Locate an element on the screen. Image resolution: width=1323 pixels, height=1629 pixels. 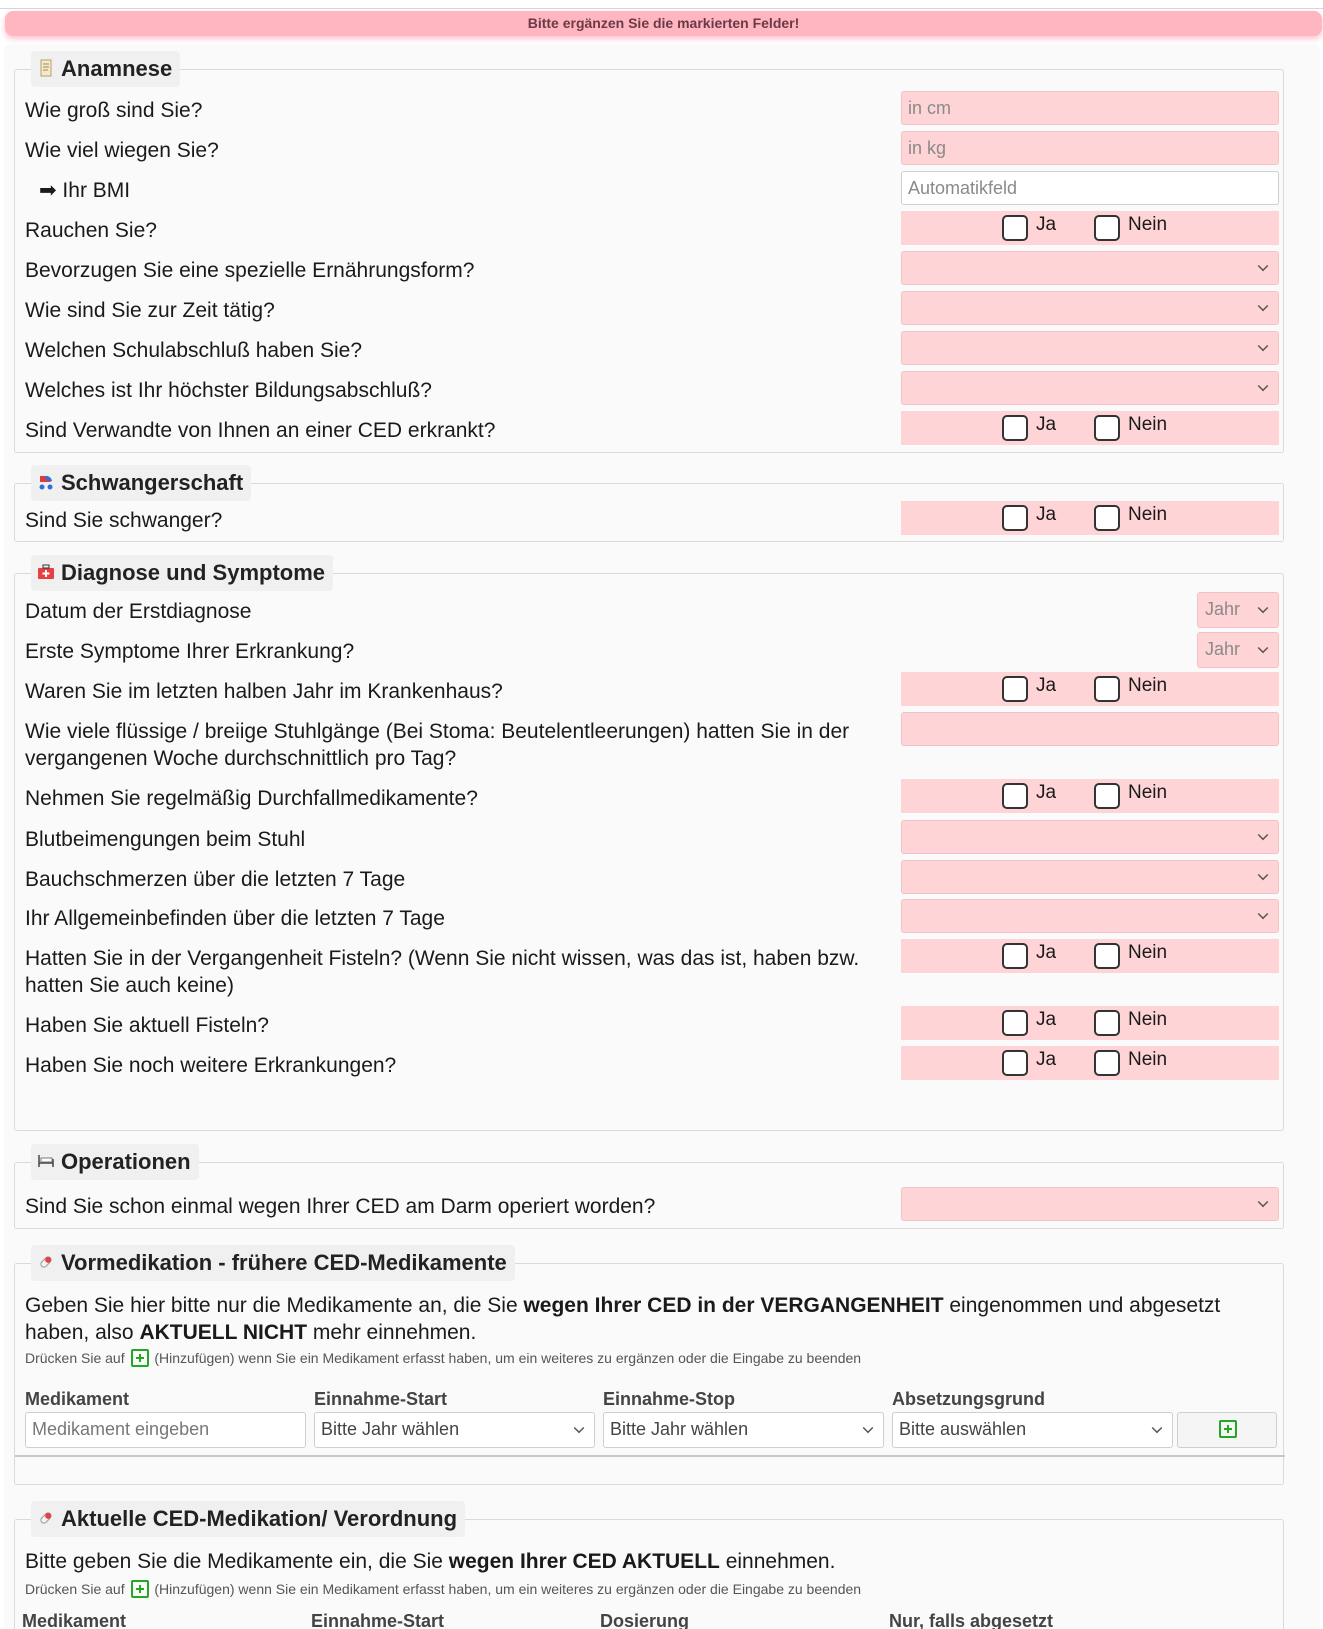
hospital-no-checkbox is located at coordinates (1107, 689).